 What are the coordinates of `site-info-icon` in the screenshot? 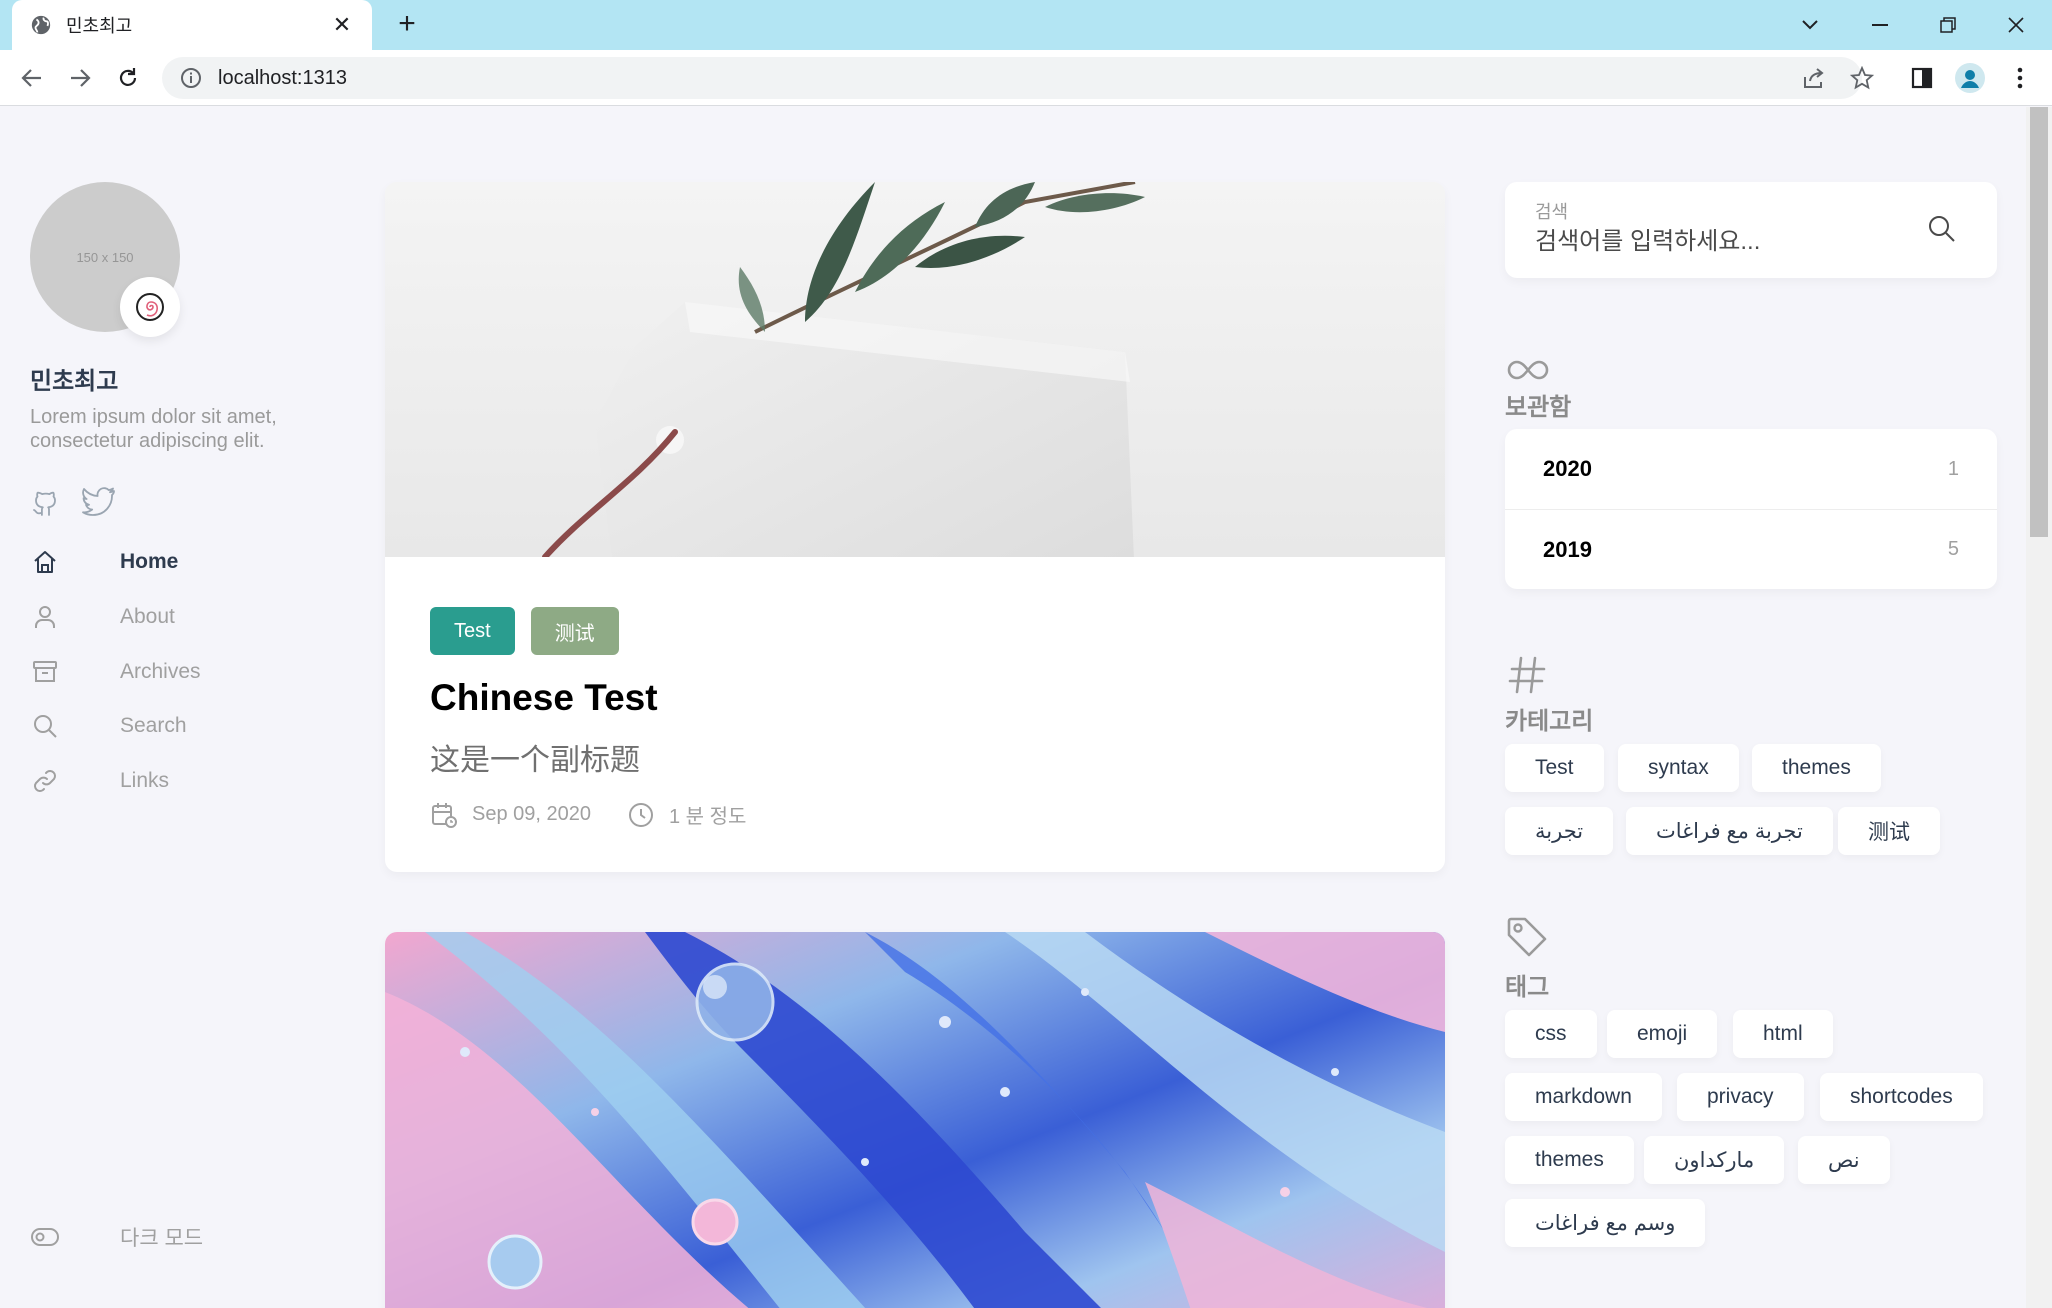 It's located at (191, 78).